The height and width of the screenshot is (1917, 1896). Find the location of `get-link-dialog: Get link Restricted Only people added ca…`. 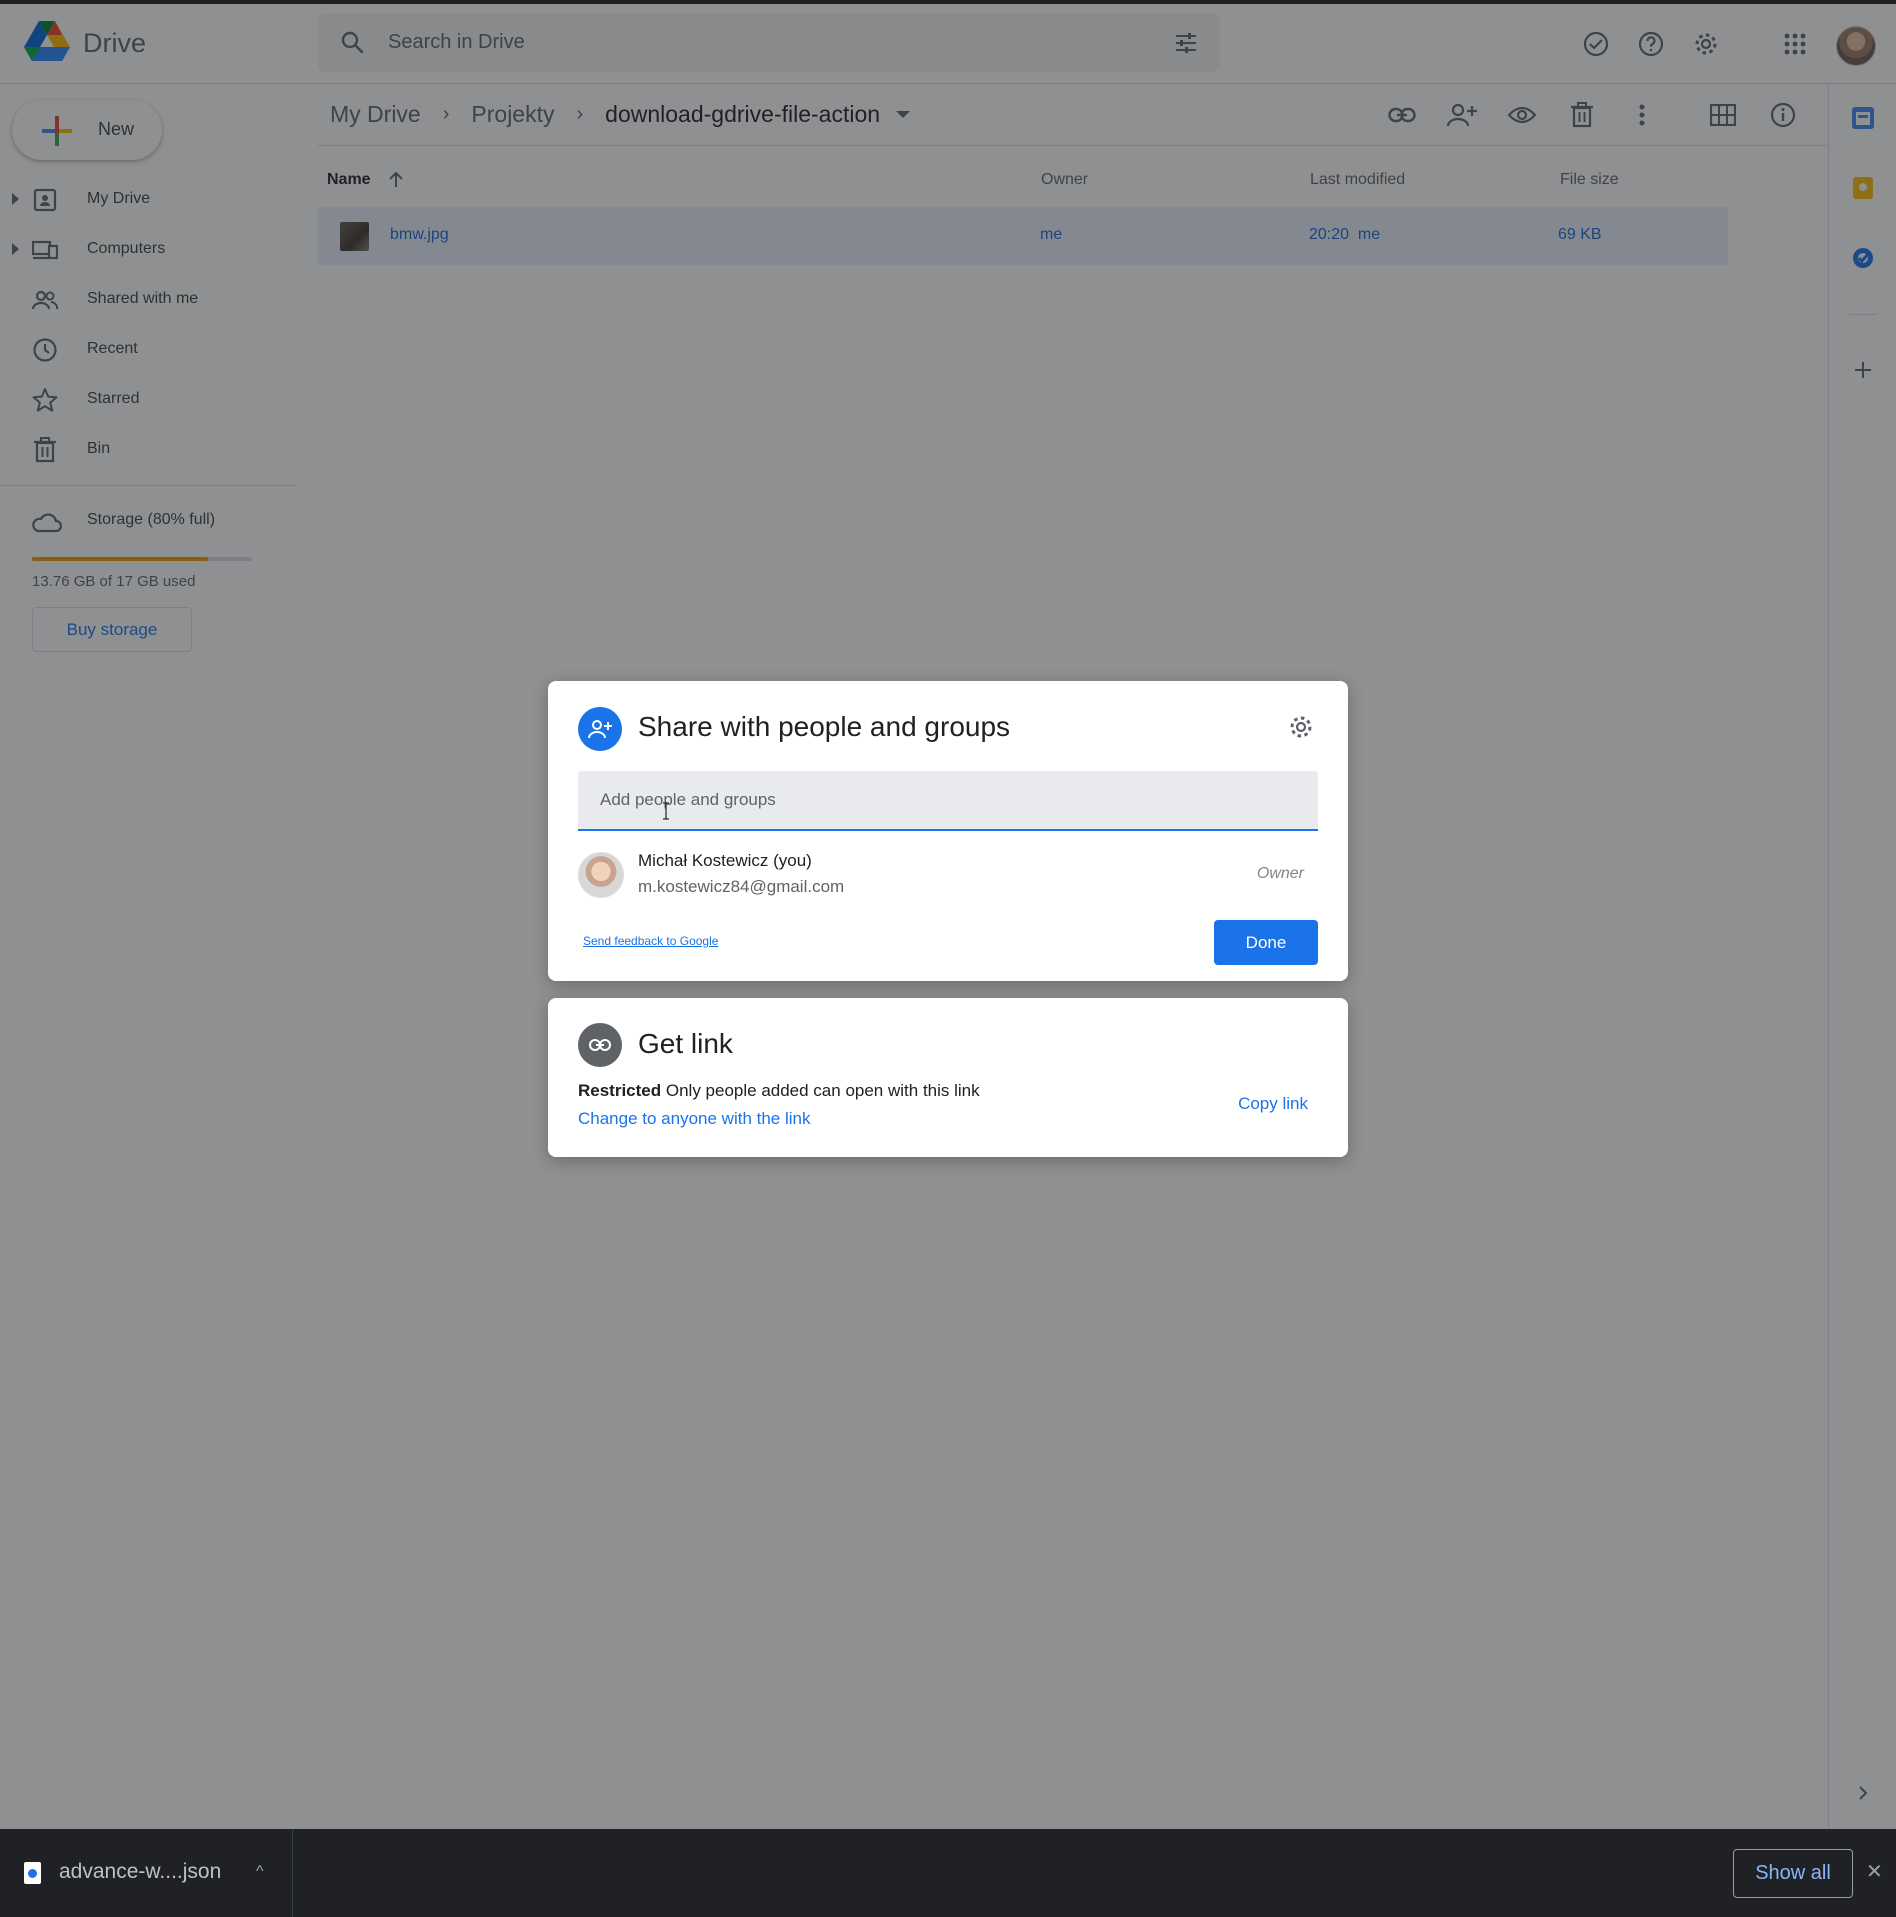

get-link-dialog: Get link Restricted Only people added ca… is located at coordinates (948, 1077).